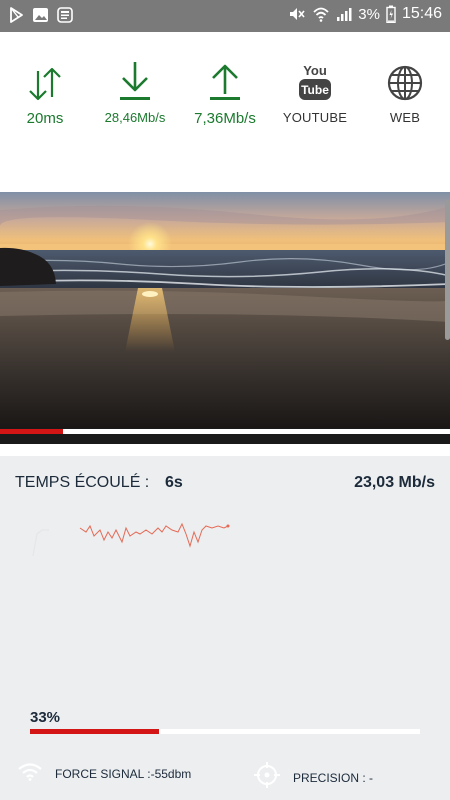 The width and height of the screenshot is (450, 800). What do you see at coordinates (65, 15) in the screenshot?
I see `news-icon` at bounding box center [65, 15].